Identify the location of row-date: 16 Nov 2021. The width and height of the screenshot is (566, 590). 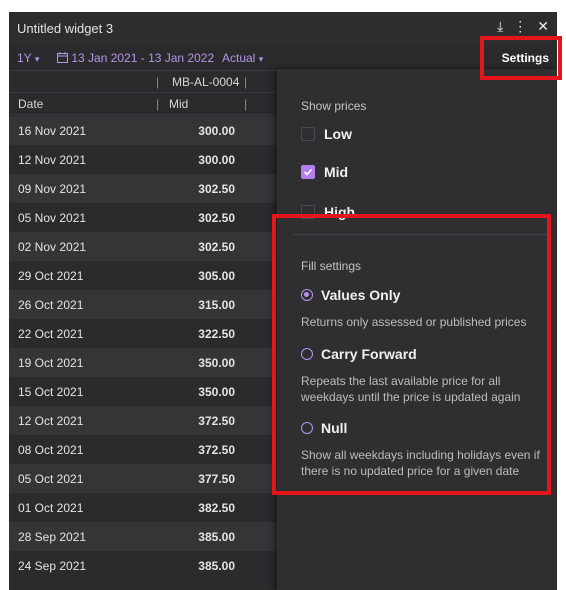
(52, 131).